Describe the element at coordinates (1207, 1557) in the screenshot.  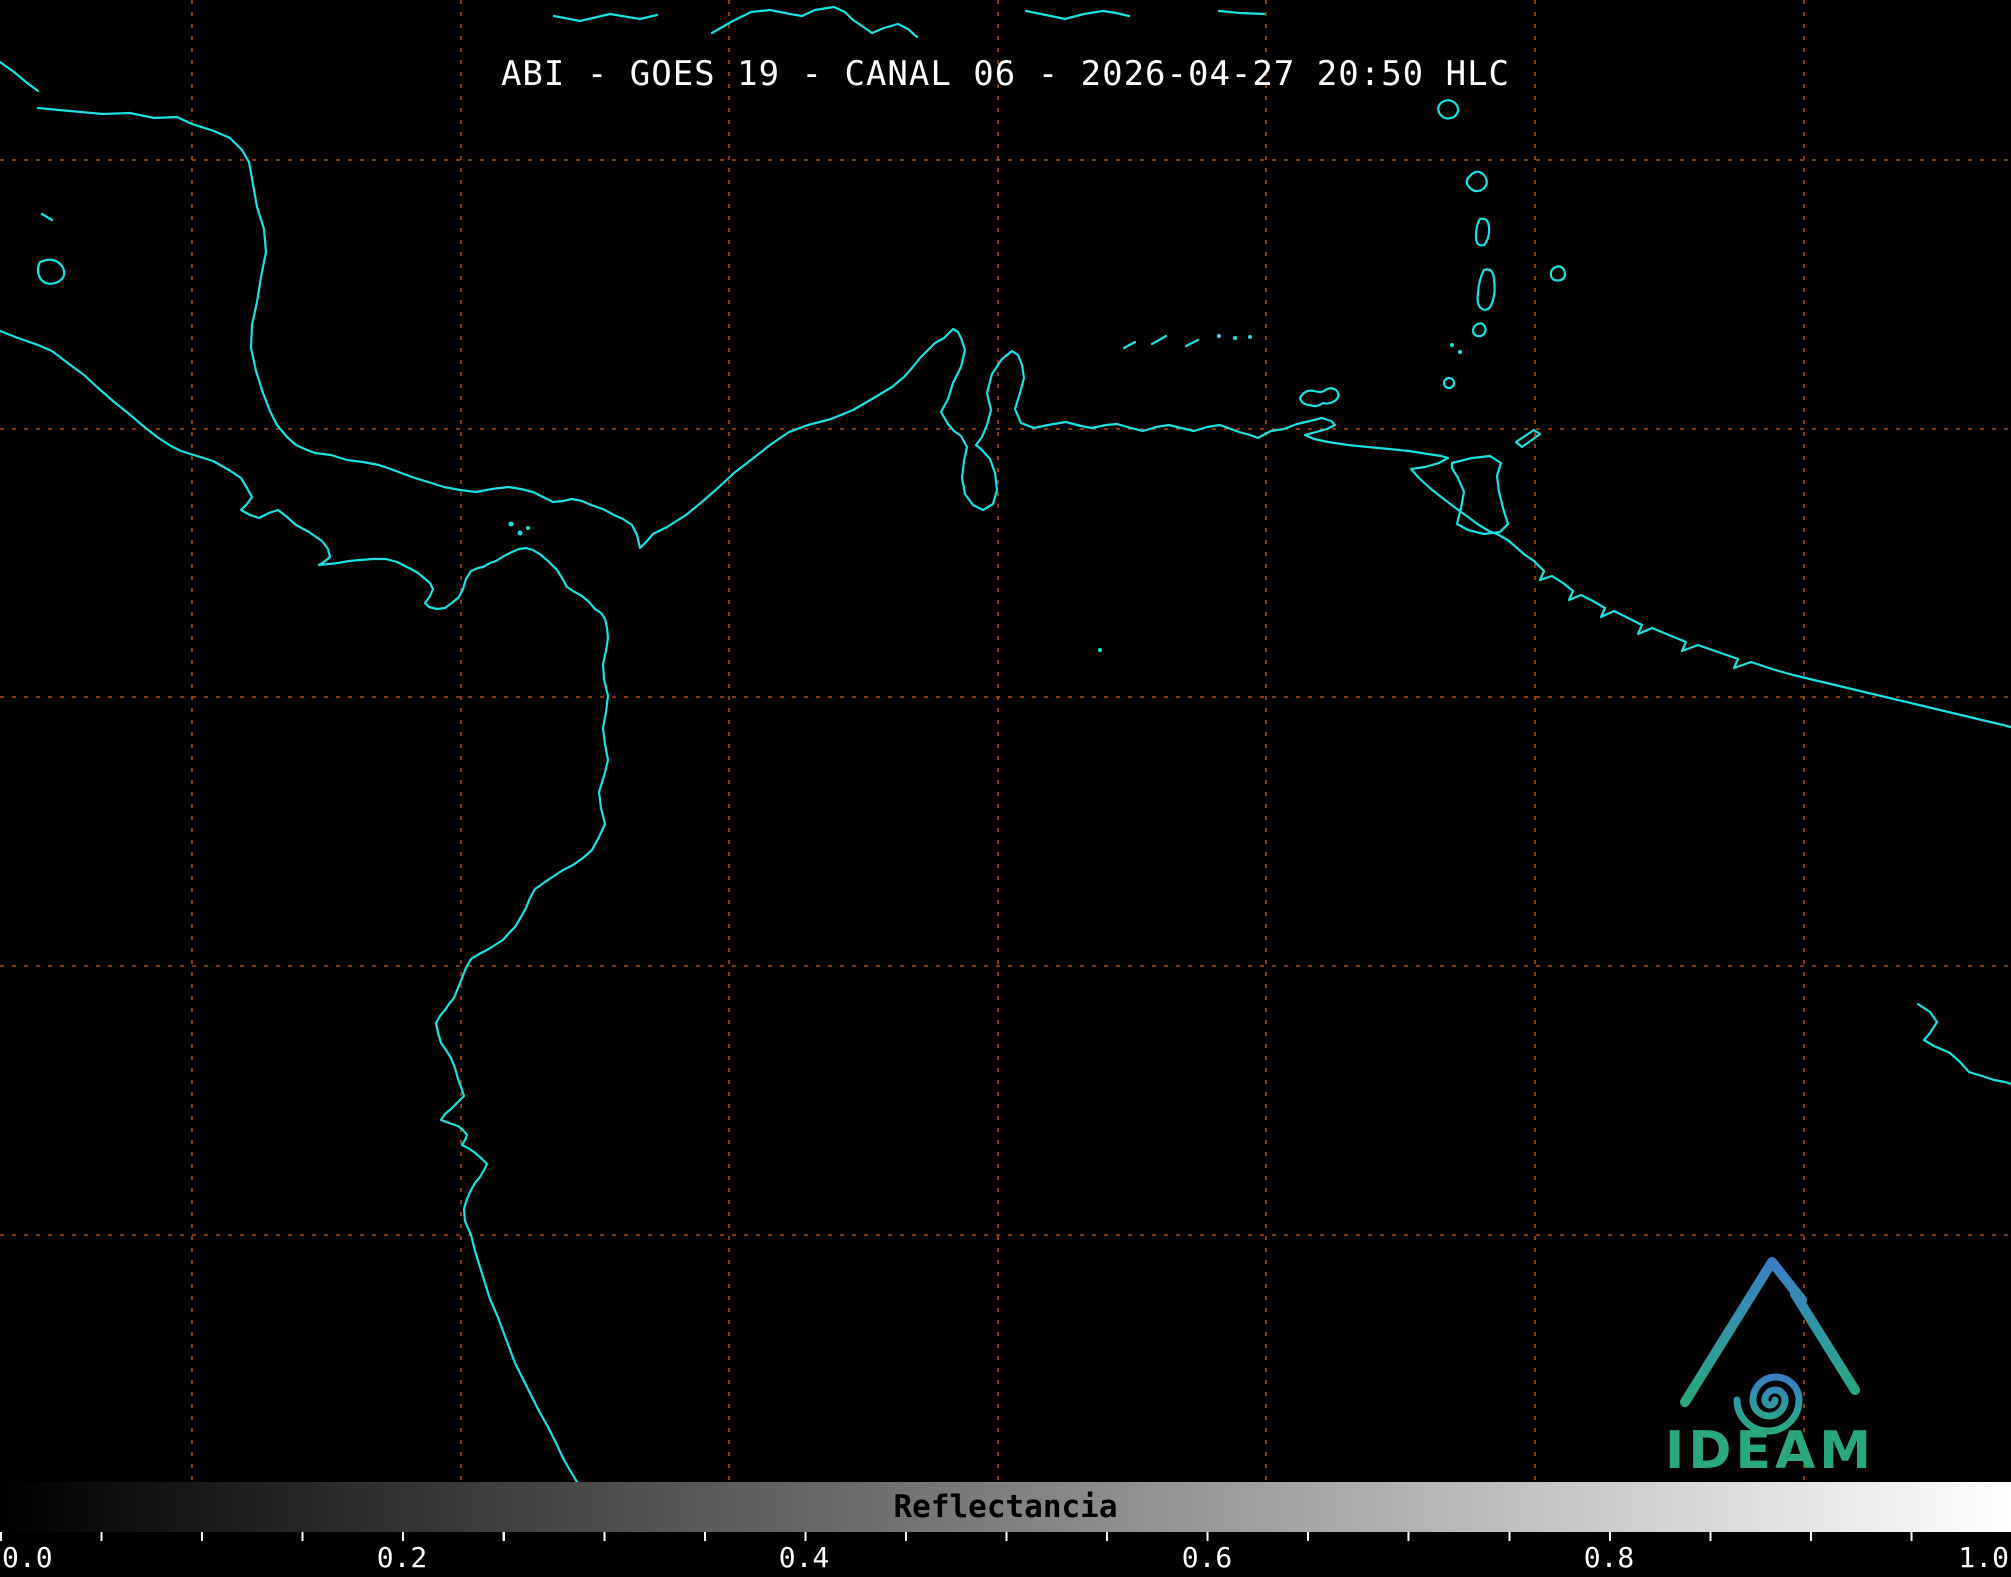
I see `colorbar-tick-label: 0.6` at that location.